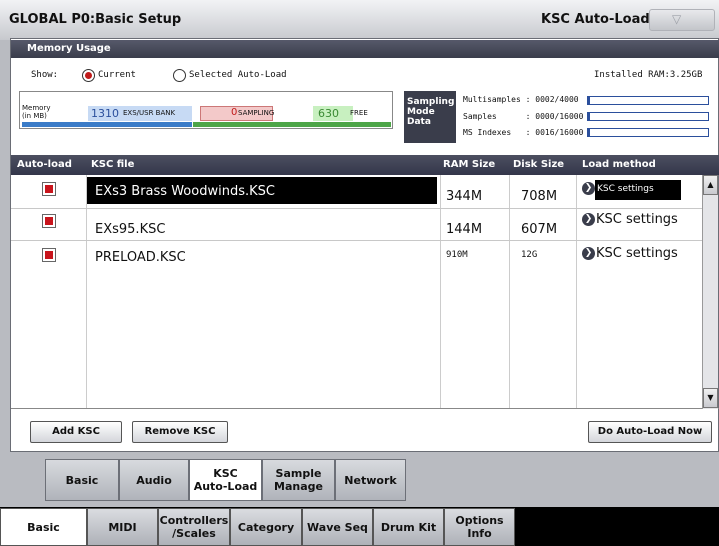 This screenshot has width=719, height=546. I want to click on tab-basic: Basic, so click(82, 480).